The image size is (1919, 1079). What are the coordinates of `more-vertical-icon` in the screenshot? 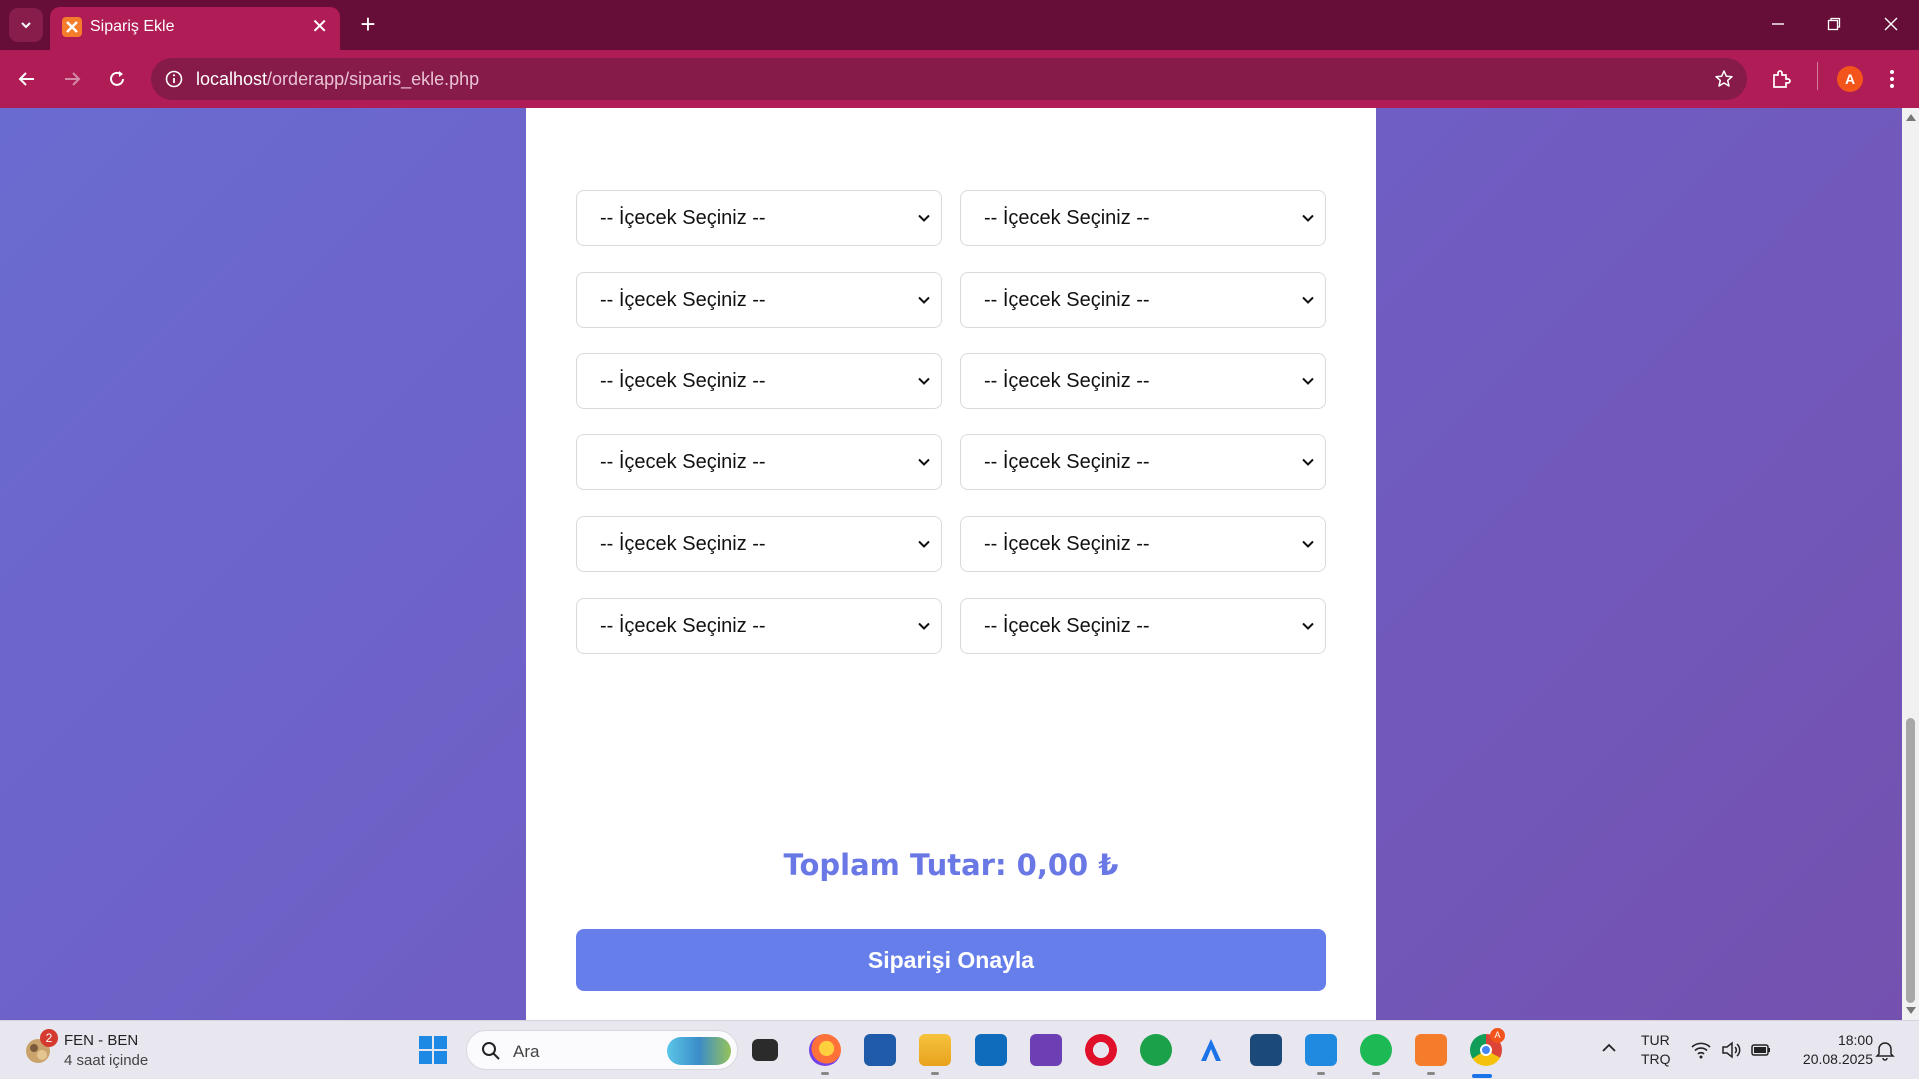 It's located at (1892, 79).